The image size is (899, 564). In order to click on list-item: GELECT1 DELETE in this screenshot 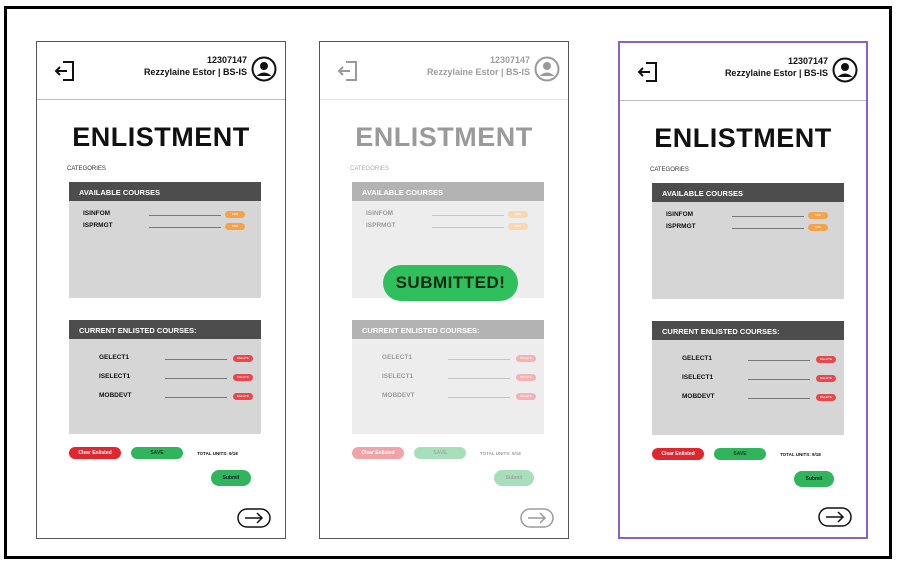, I will do `click(165, 359)`.